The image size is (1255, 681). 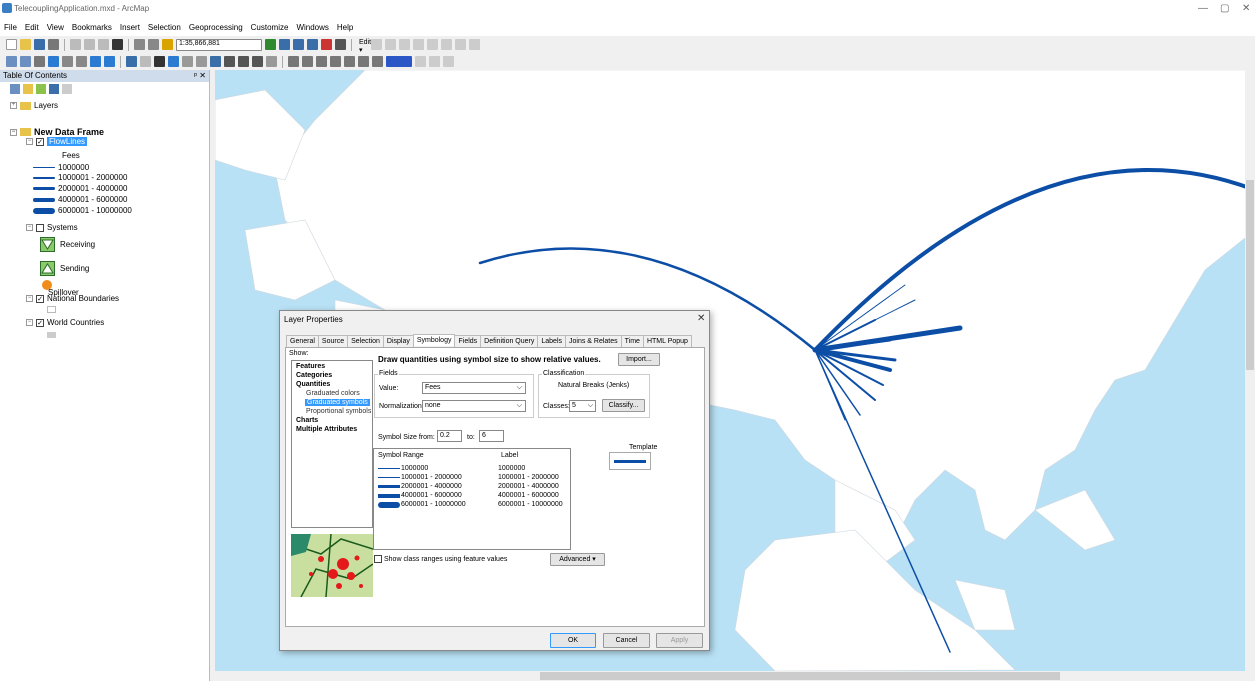 What do you see at coordinates (65, 322) in the screenshot?
I see `toc-layer-world-countries: − ✓ World Countries` at bounding box center [65, 322].